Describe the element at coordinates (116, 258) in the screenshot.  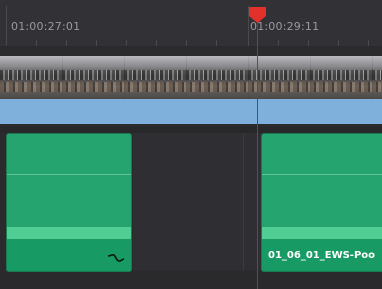
I see `audio-fade-icon` at that location.